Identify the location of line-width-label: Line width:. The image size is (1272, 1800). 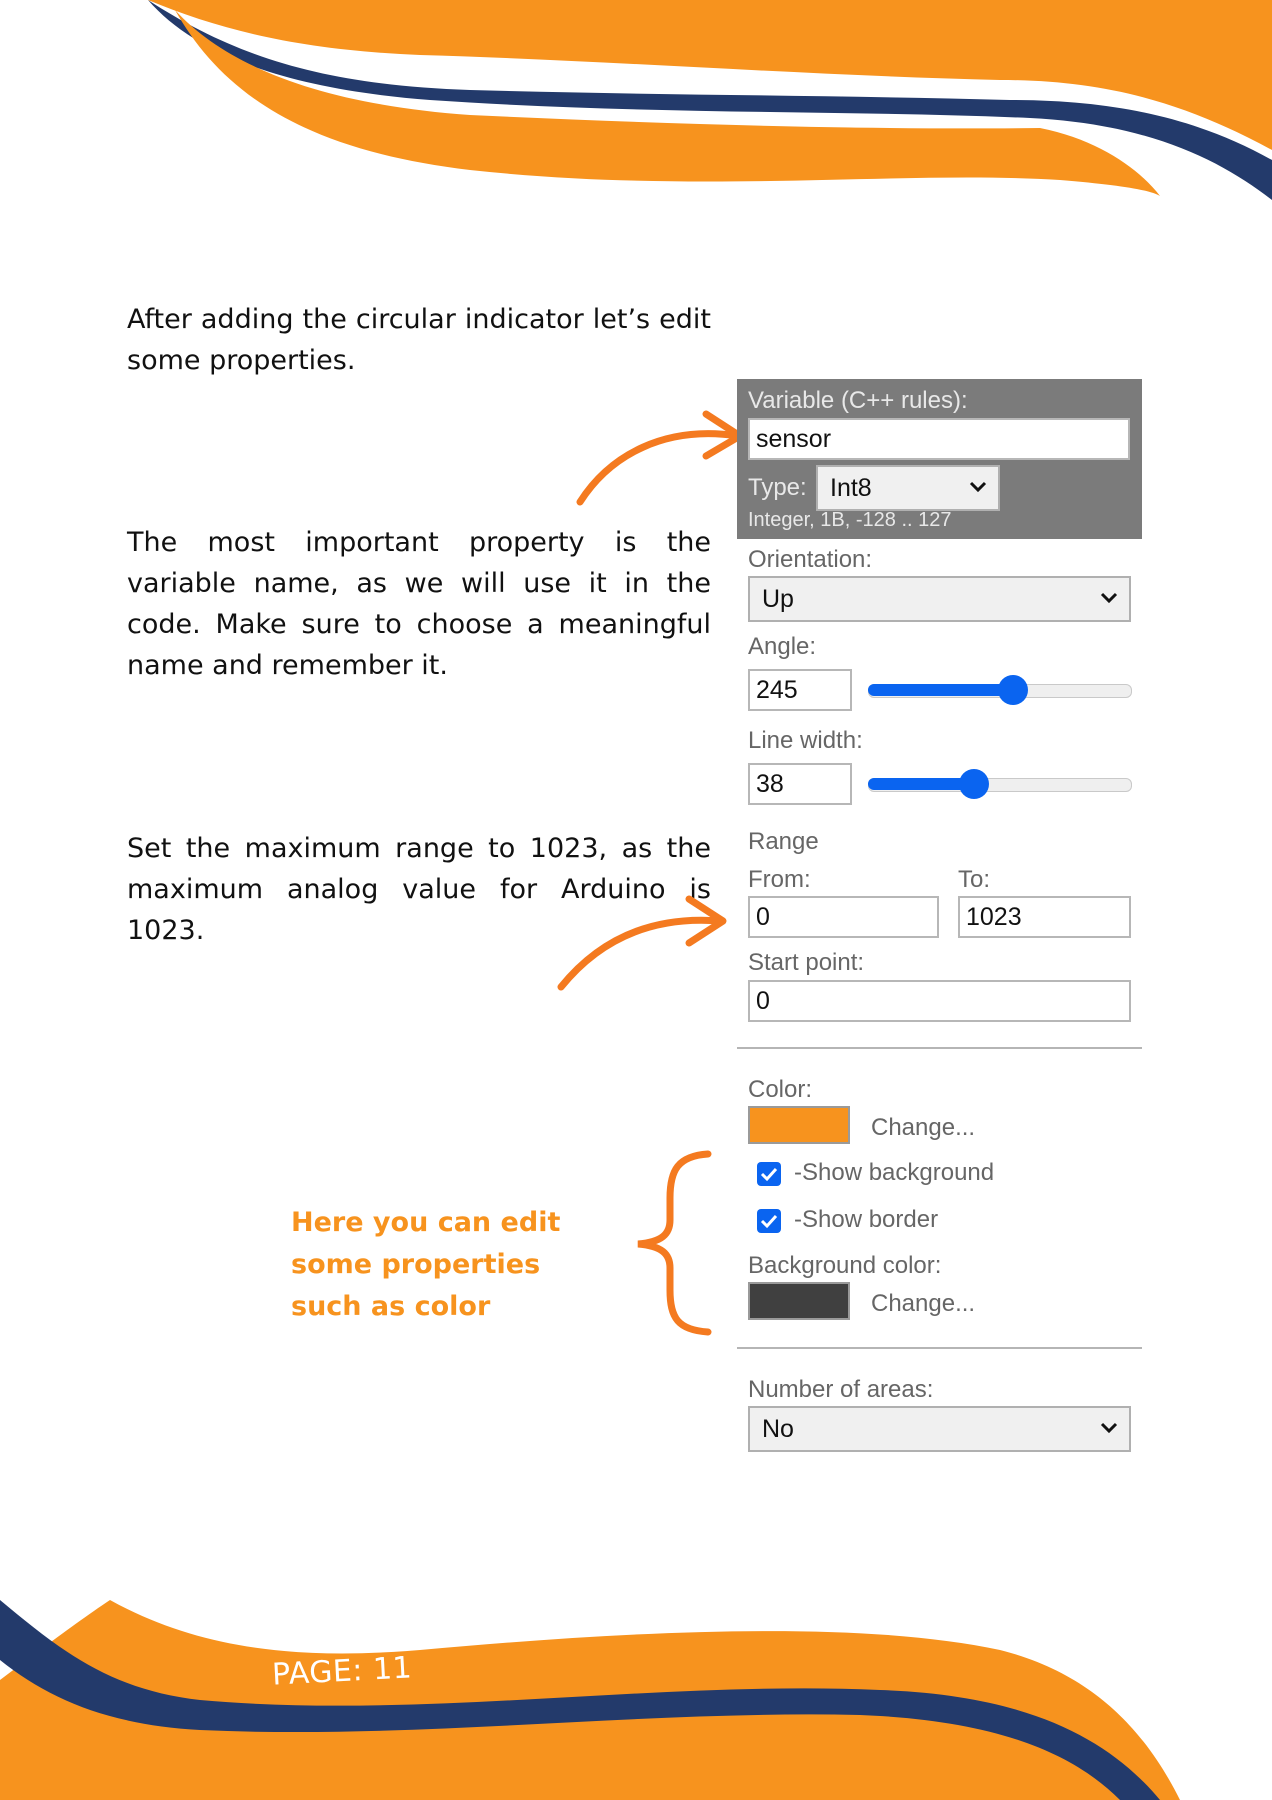
(805, 740).